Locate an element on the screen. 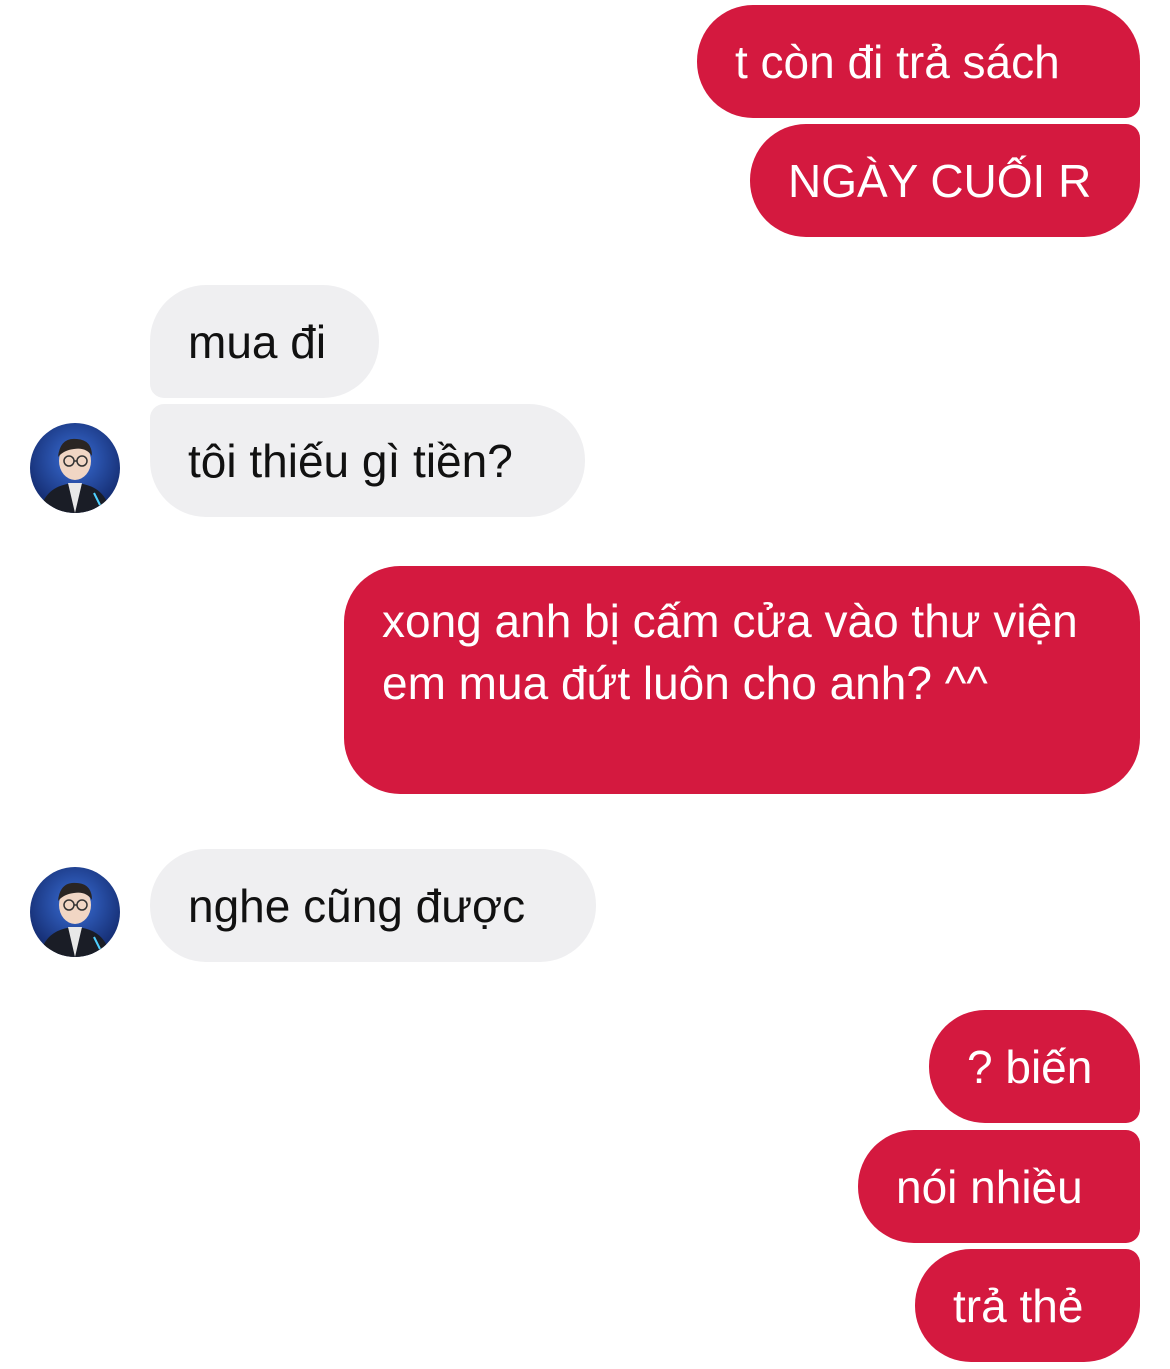 This screenshot has height=1369, width=1170. incoming-message: mua đi is located at coordinates (264, 341).